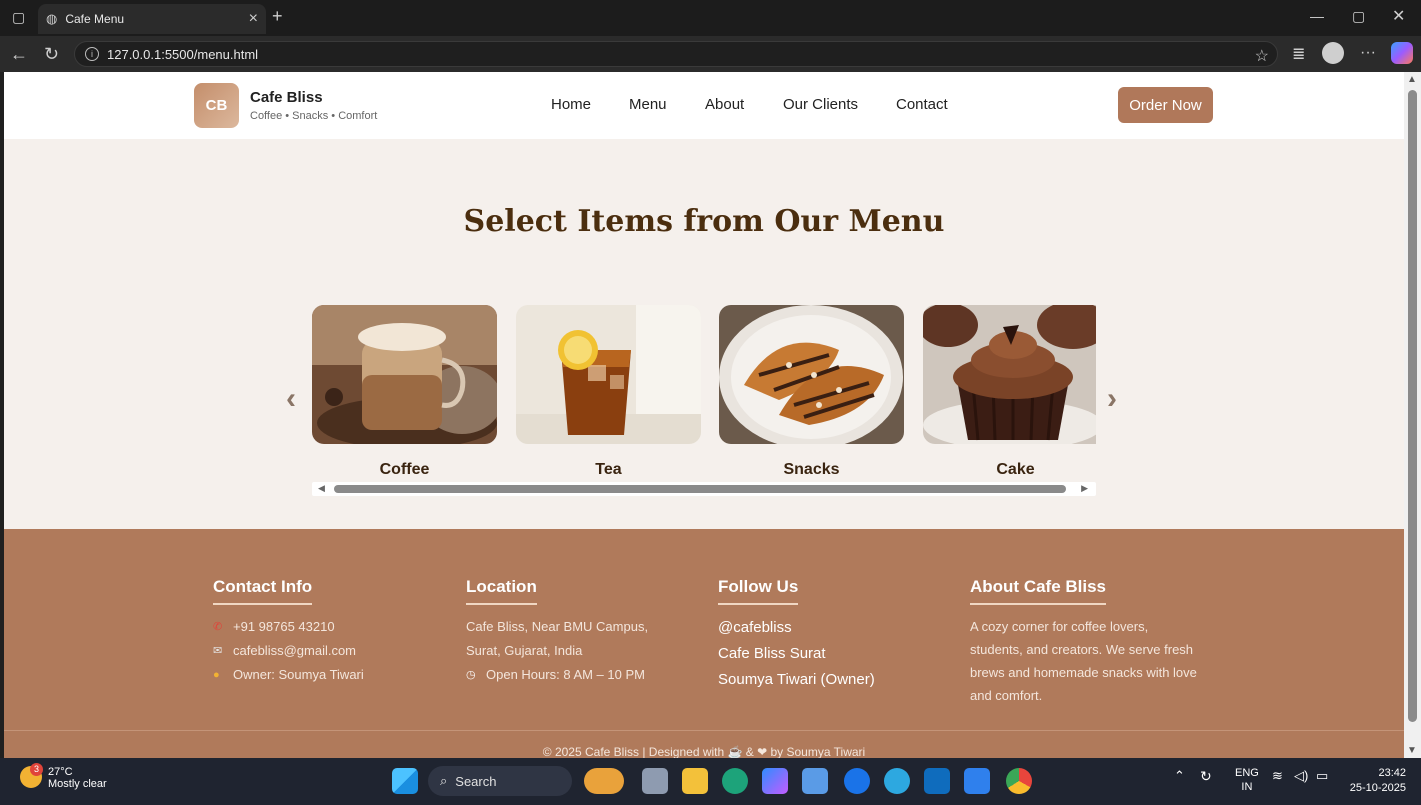 This screenshot has height=805, width=1421. What do you see at coordinates (1412, 750) in the screenshot?
I see `scroll-down-icon: ▼` at bounding box center [1412, 750].